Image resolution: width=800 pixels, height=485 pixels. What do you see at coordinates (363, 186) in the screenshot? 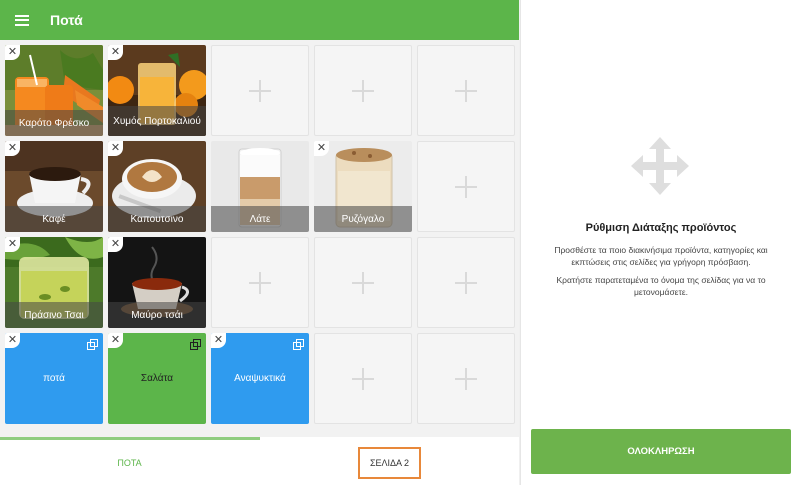
I see `product-tile-rice-pudding: Ρυζόγαλο ✕` at bounding box center [363, 186].